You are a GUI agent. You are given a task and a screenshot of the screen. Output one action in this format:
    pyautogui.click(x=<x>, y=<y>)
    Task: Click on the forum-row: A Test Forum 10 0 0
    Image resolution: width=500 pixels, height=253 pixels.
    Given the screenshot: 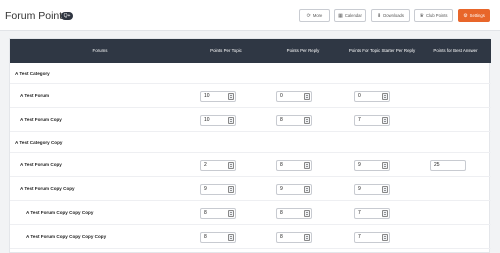 What is the action you would take?
    pyautogui.click(x=250, y=96)
    